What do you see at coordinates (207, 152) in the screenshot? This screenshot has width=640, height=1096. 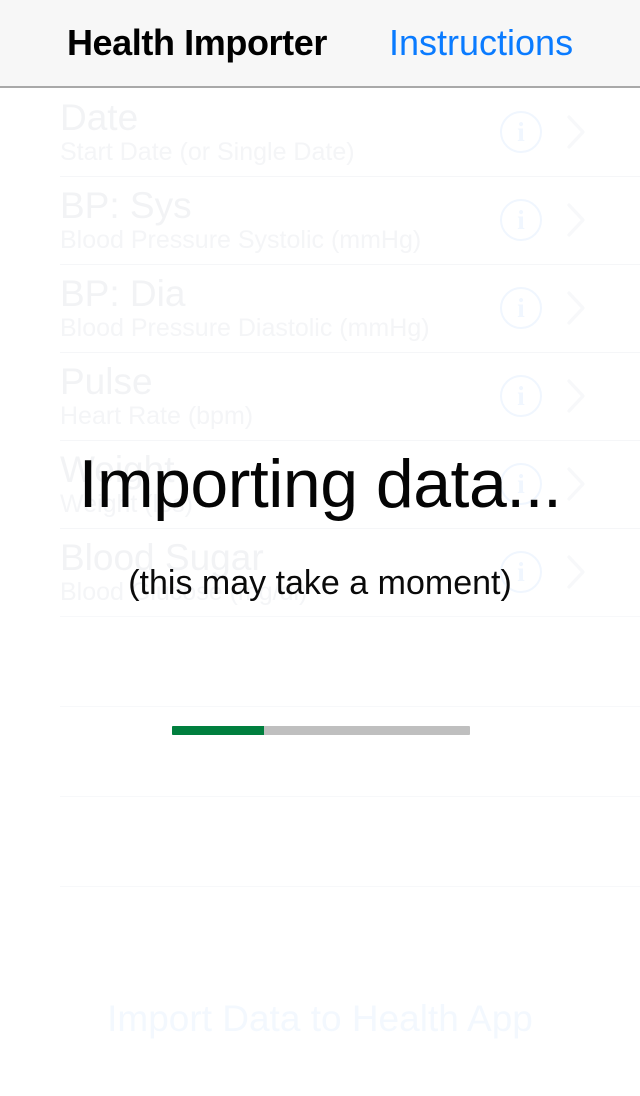 I see `field-subtitle: Start Date (or Single Date)` at bounding box center [207, 152].